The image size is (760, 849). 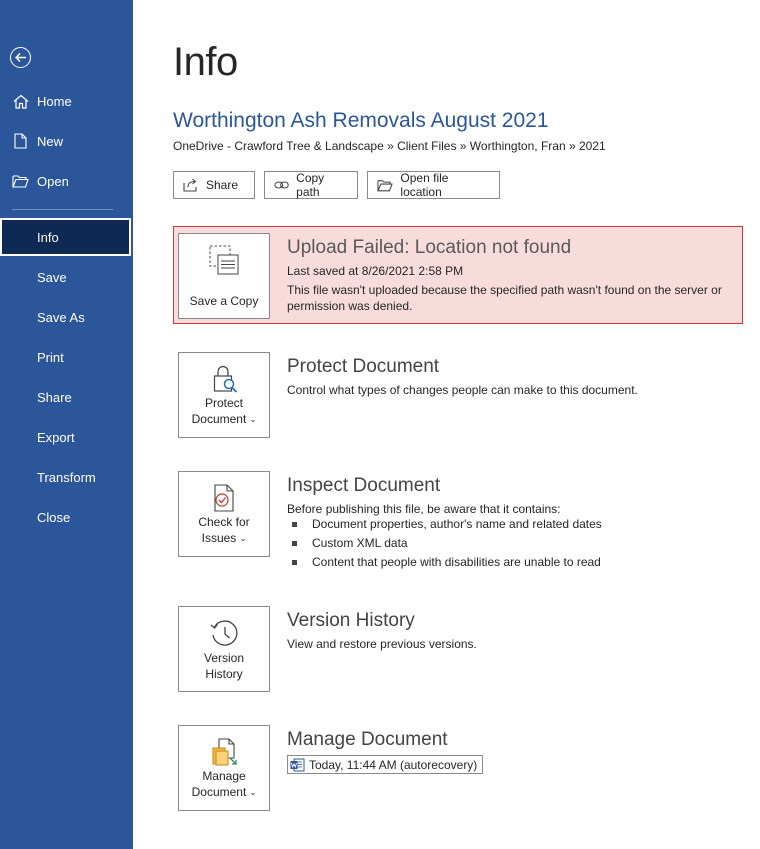 I want to click on check-for-issues-label: Check for Issues ⌄, so click(x=223, y=530).